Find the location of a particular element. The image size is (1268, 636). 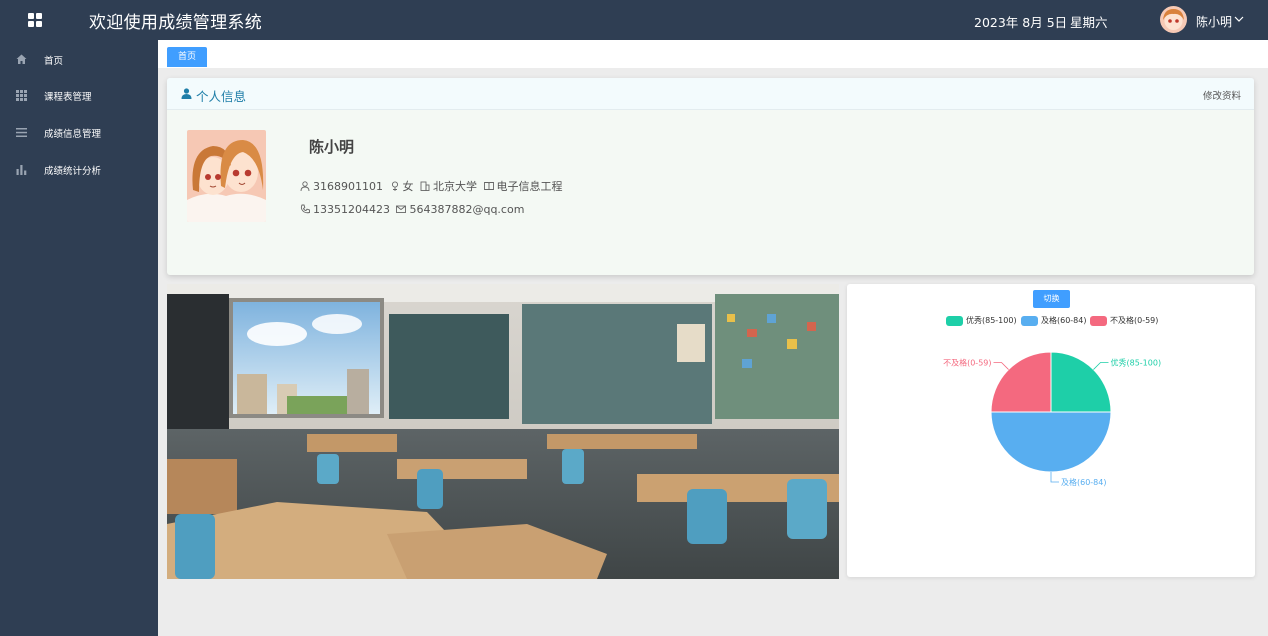

sidebar-item-course-schedule: 课程表管理 is located at coordinates (79, 95).